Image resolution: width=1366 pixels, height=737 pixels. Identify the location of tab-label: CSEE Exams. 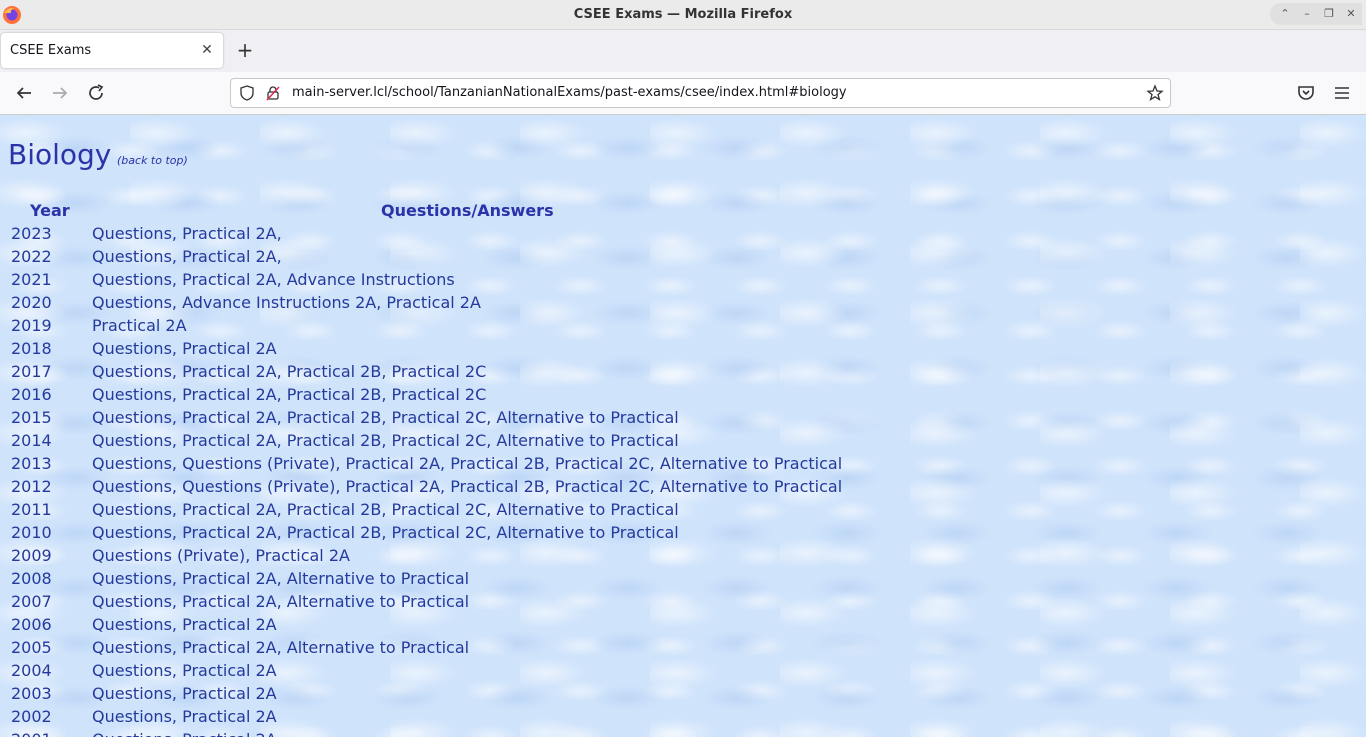
(51, 50).